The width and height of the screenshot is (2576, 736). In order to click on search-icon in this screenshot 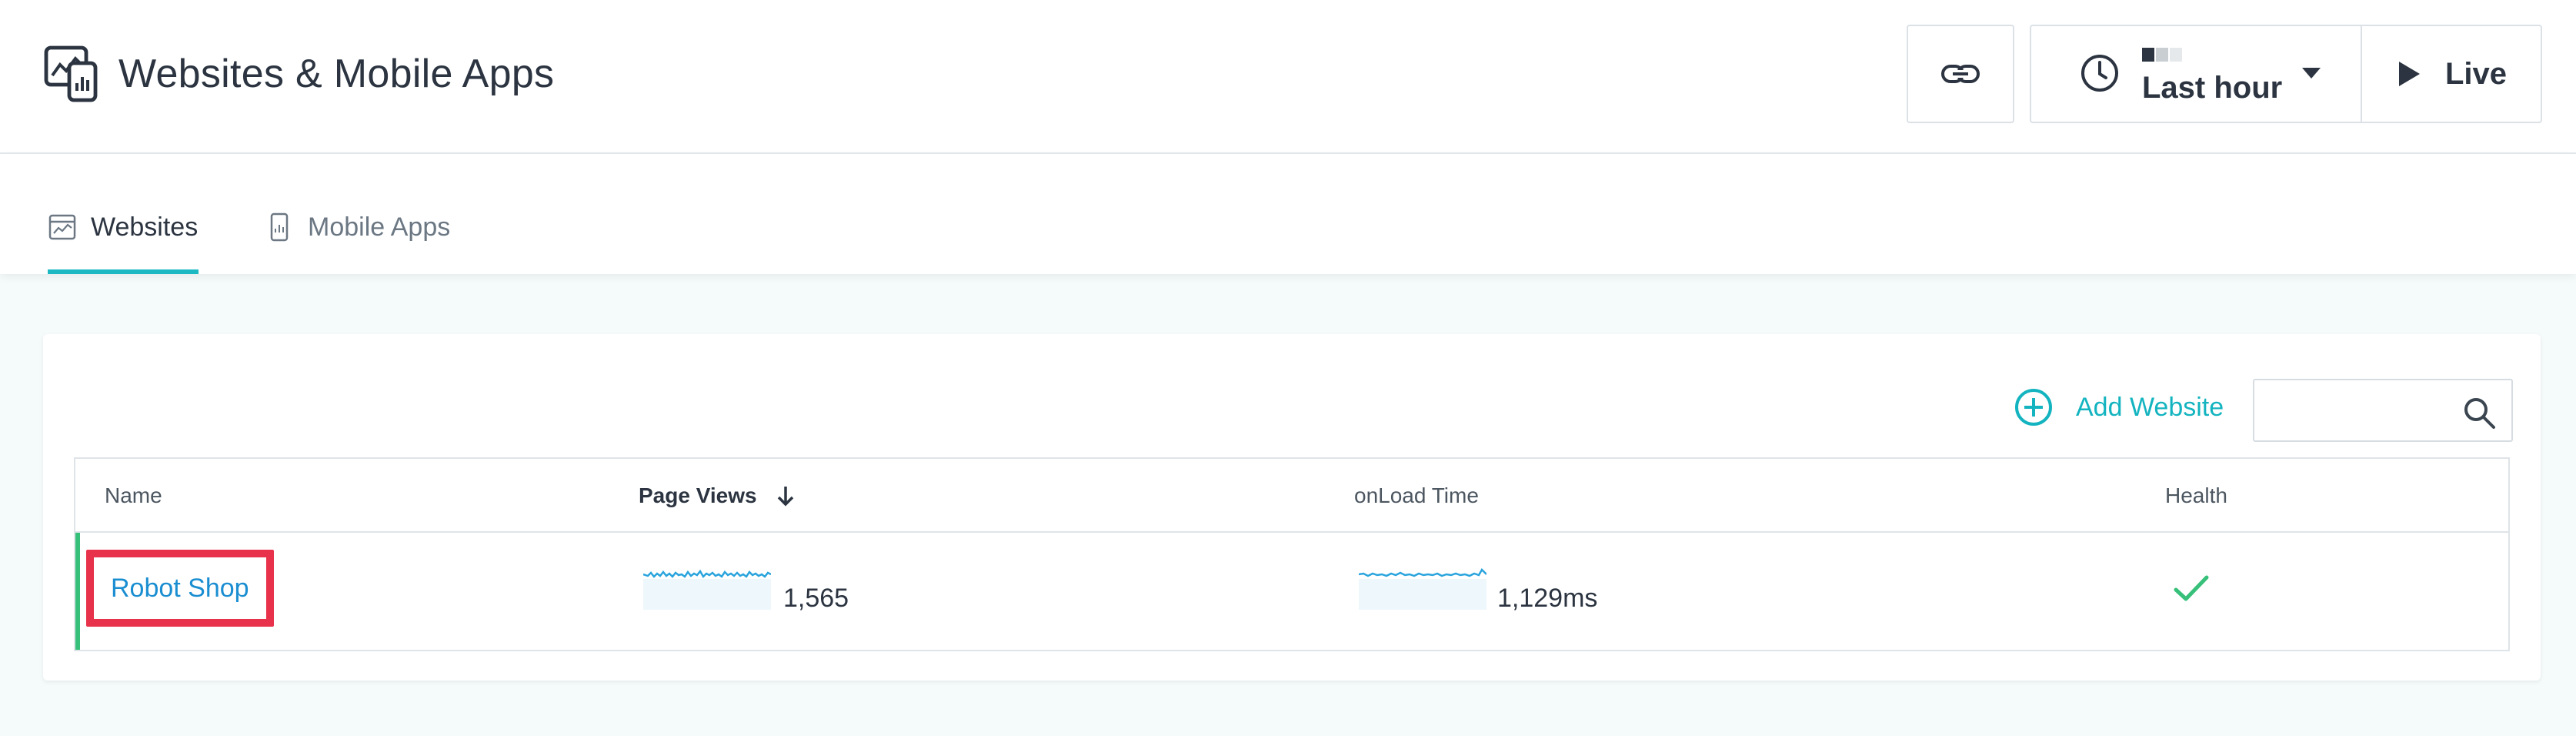, I will do `click(2479, 413)`.